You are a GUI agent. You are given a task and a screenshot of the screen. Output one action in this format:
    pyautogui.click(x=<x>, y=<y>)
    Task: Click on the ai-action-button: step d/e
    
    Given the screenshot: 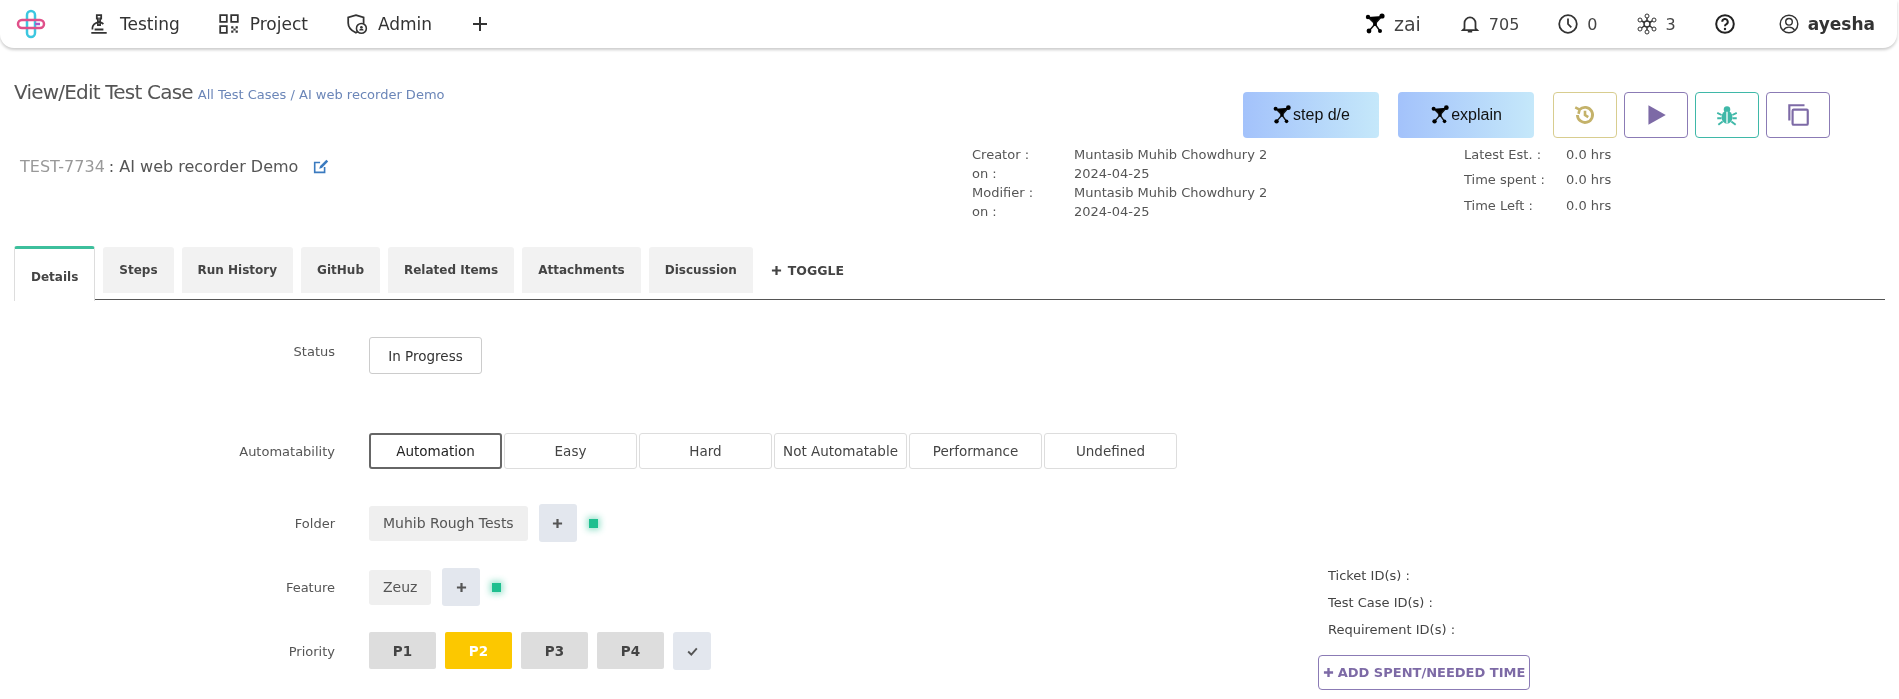 What is the action you would take?
    pyautogui.click(x=1311, y=115)
    